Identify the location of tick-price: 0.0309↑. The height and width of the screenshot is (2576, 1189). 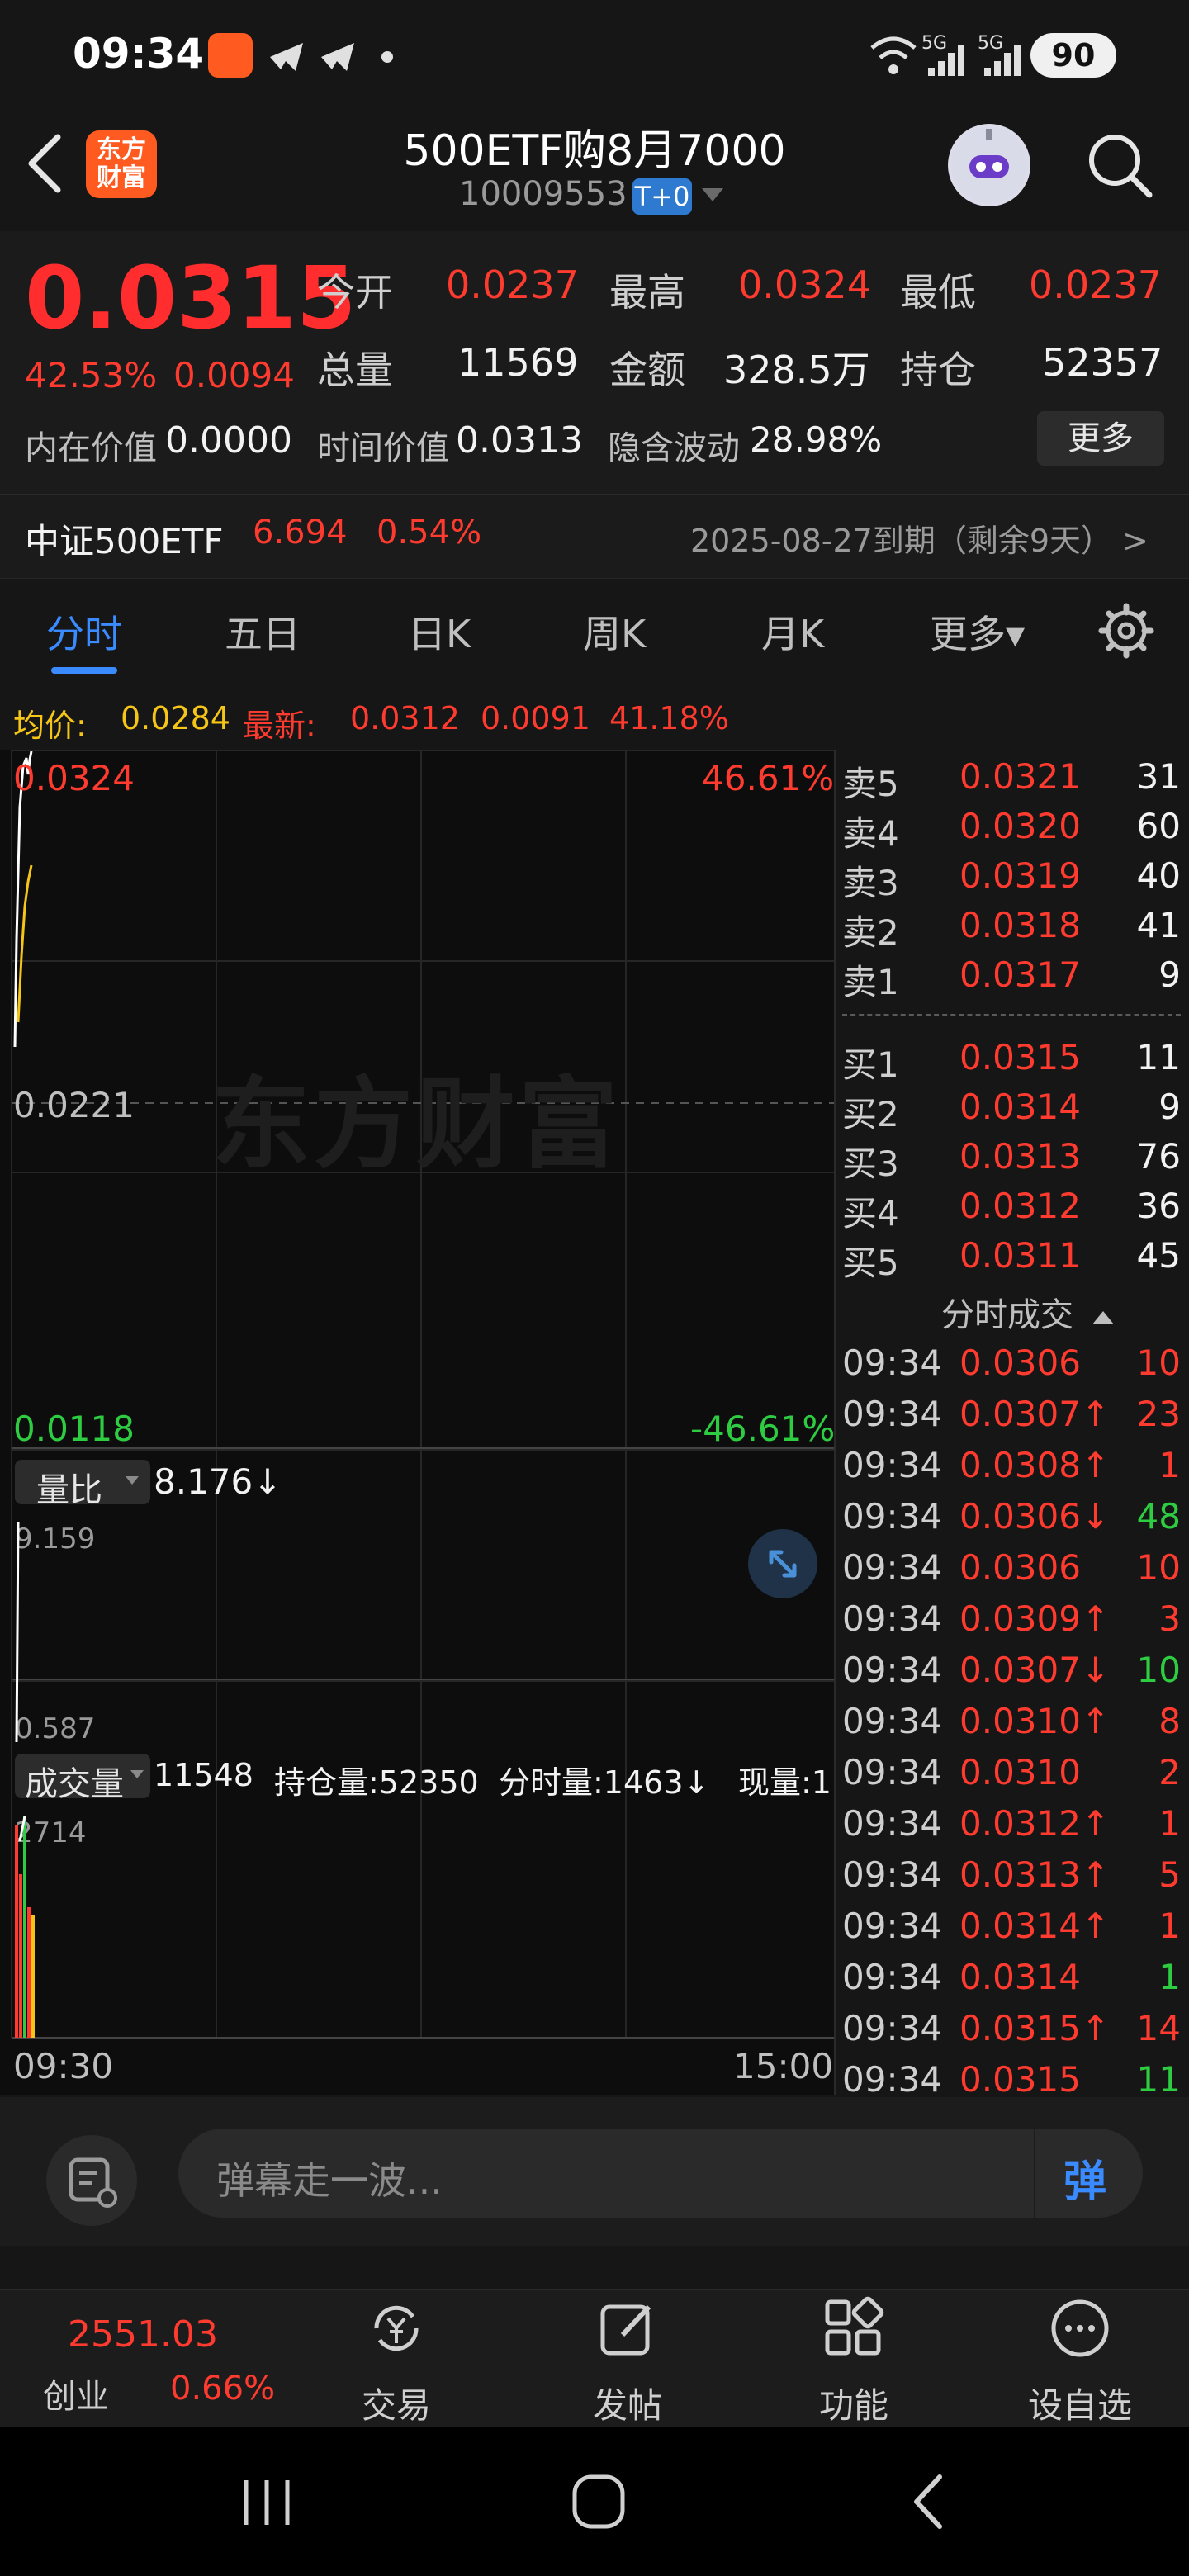
(1035, 1618).